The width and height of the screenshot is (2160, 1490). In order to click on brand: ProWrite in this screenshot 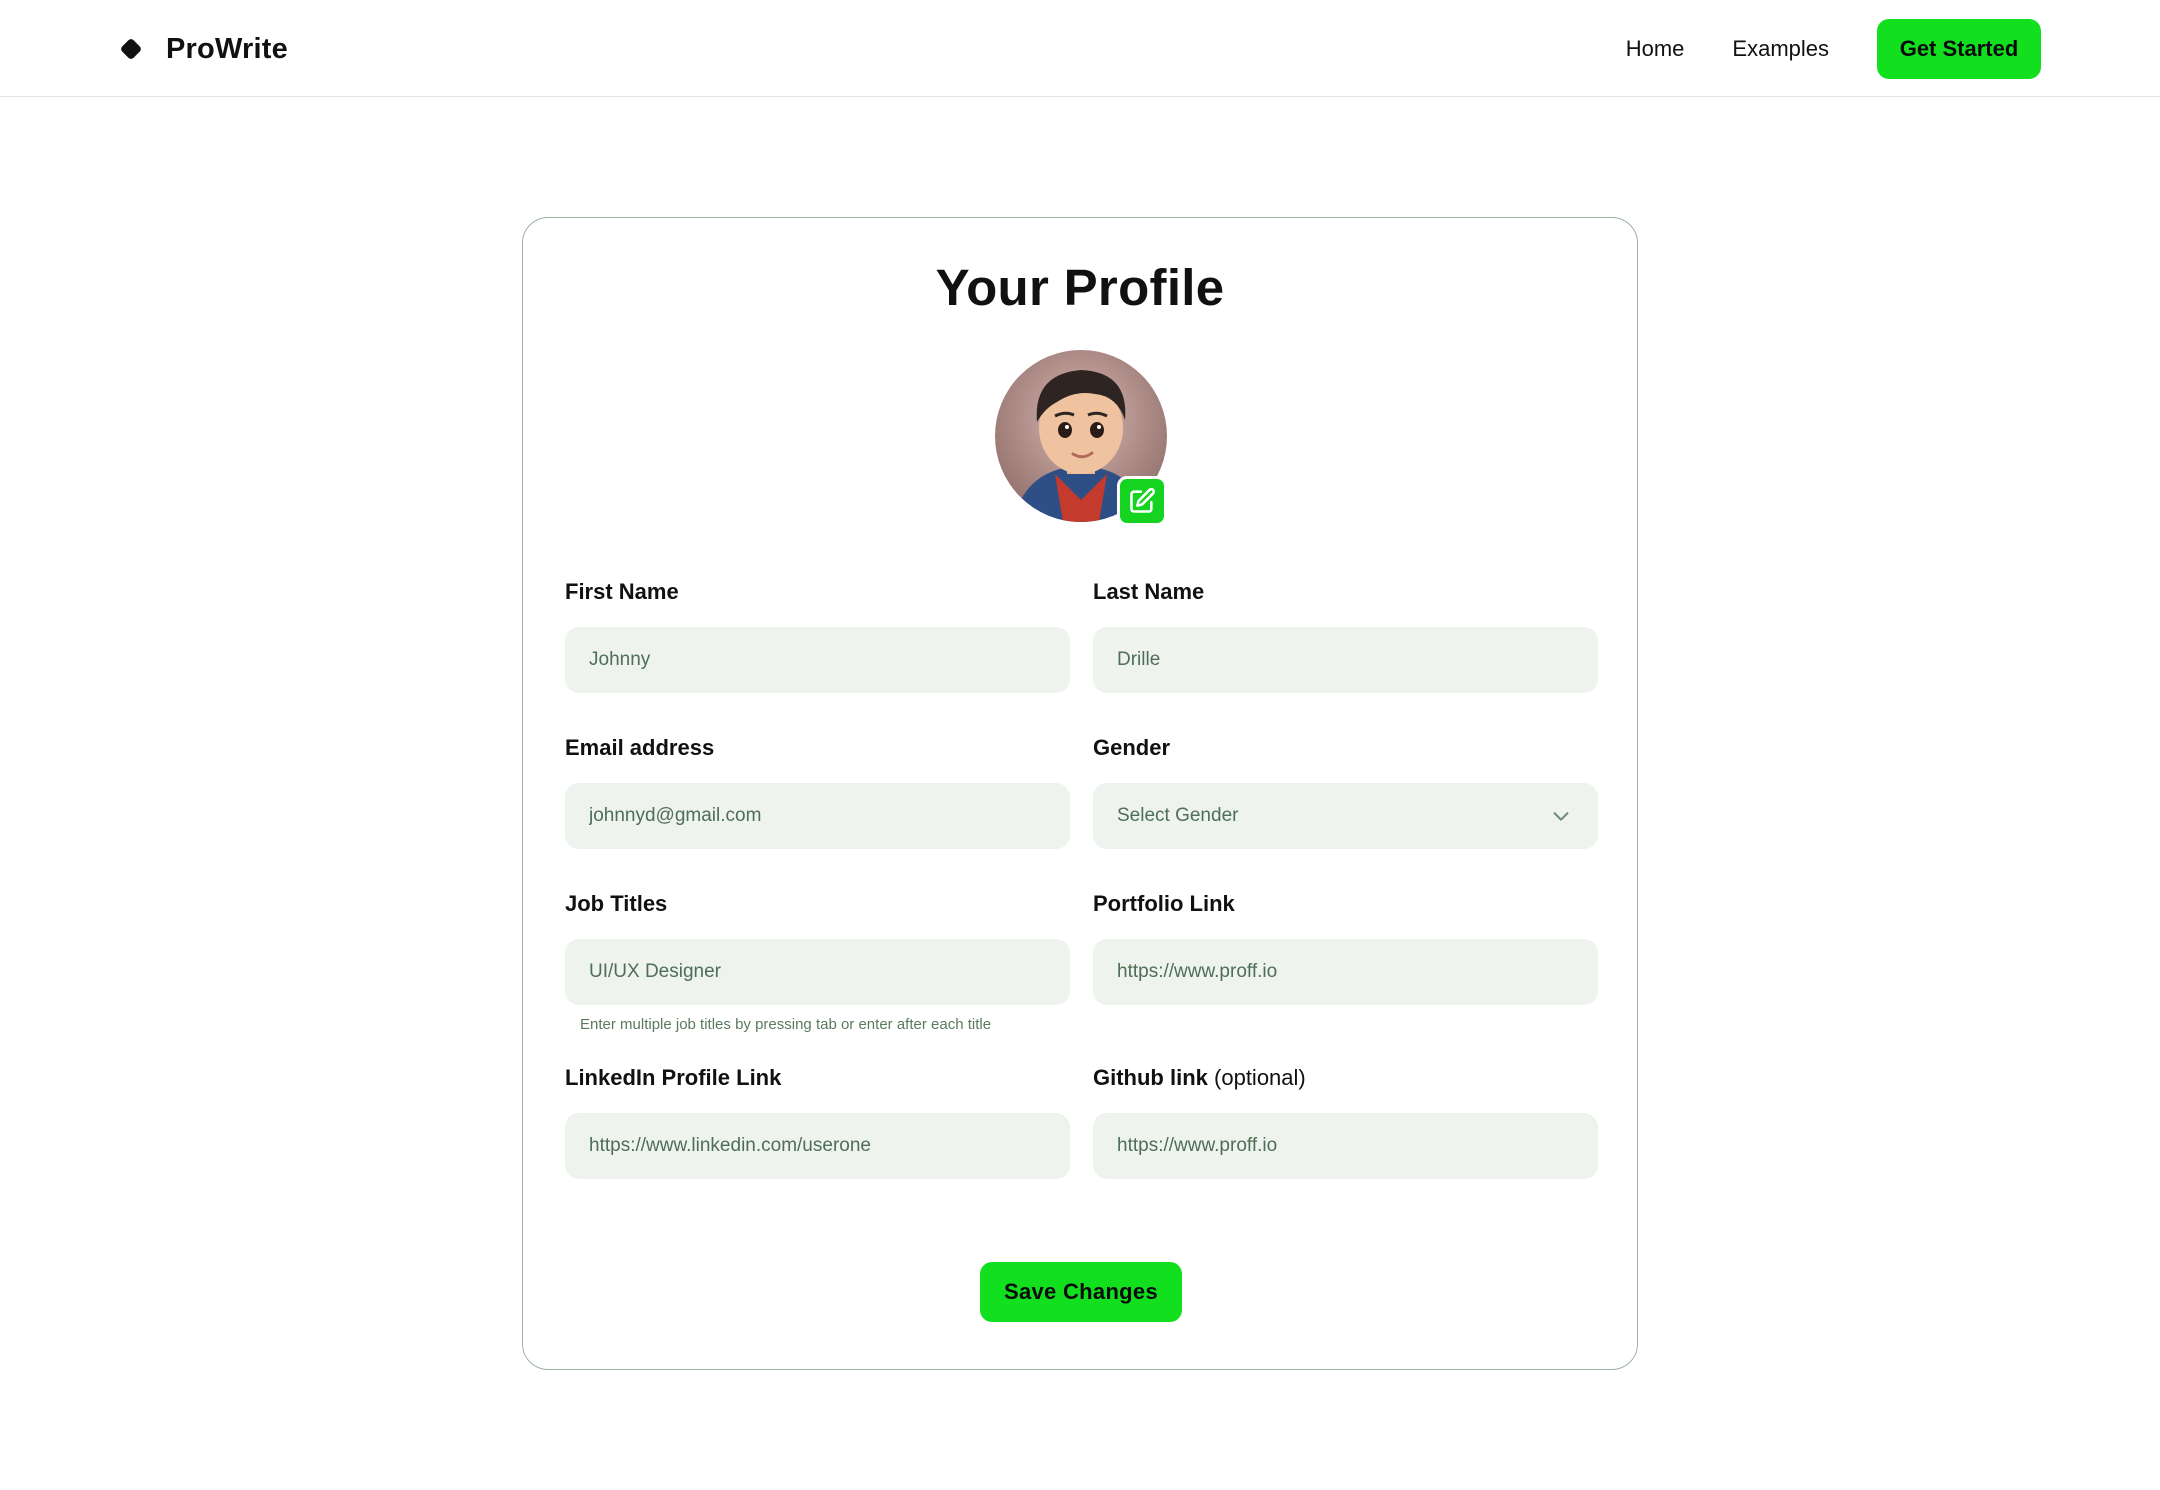, I will do `click(203, 49)`.